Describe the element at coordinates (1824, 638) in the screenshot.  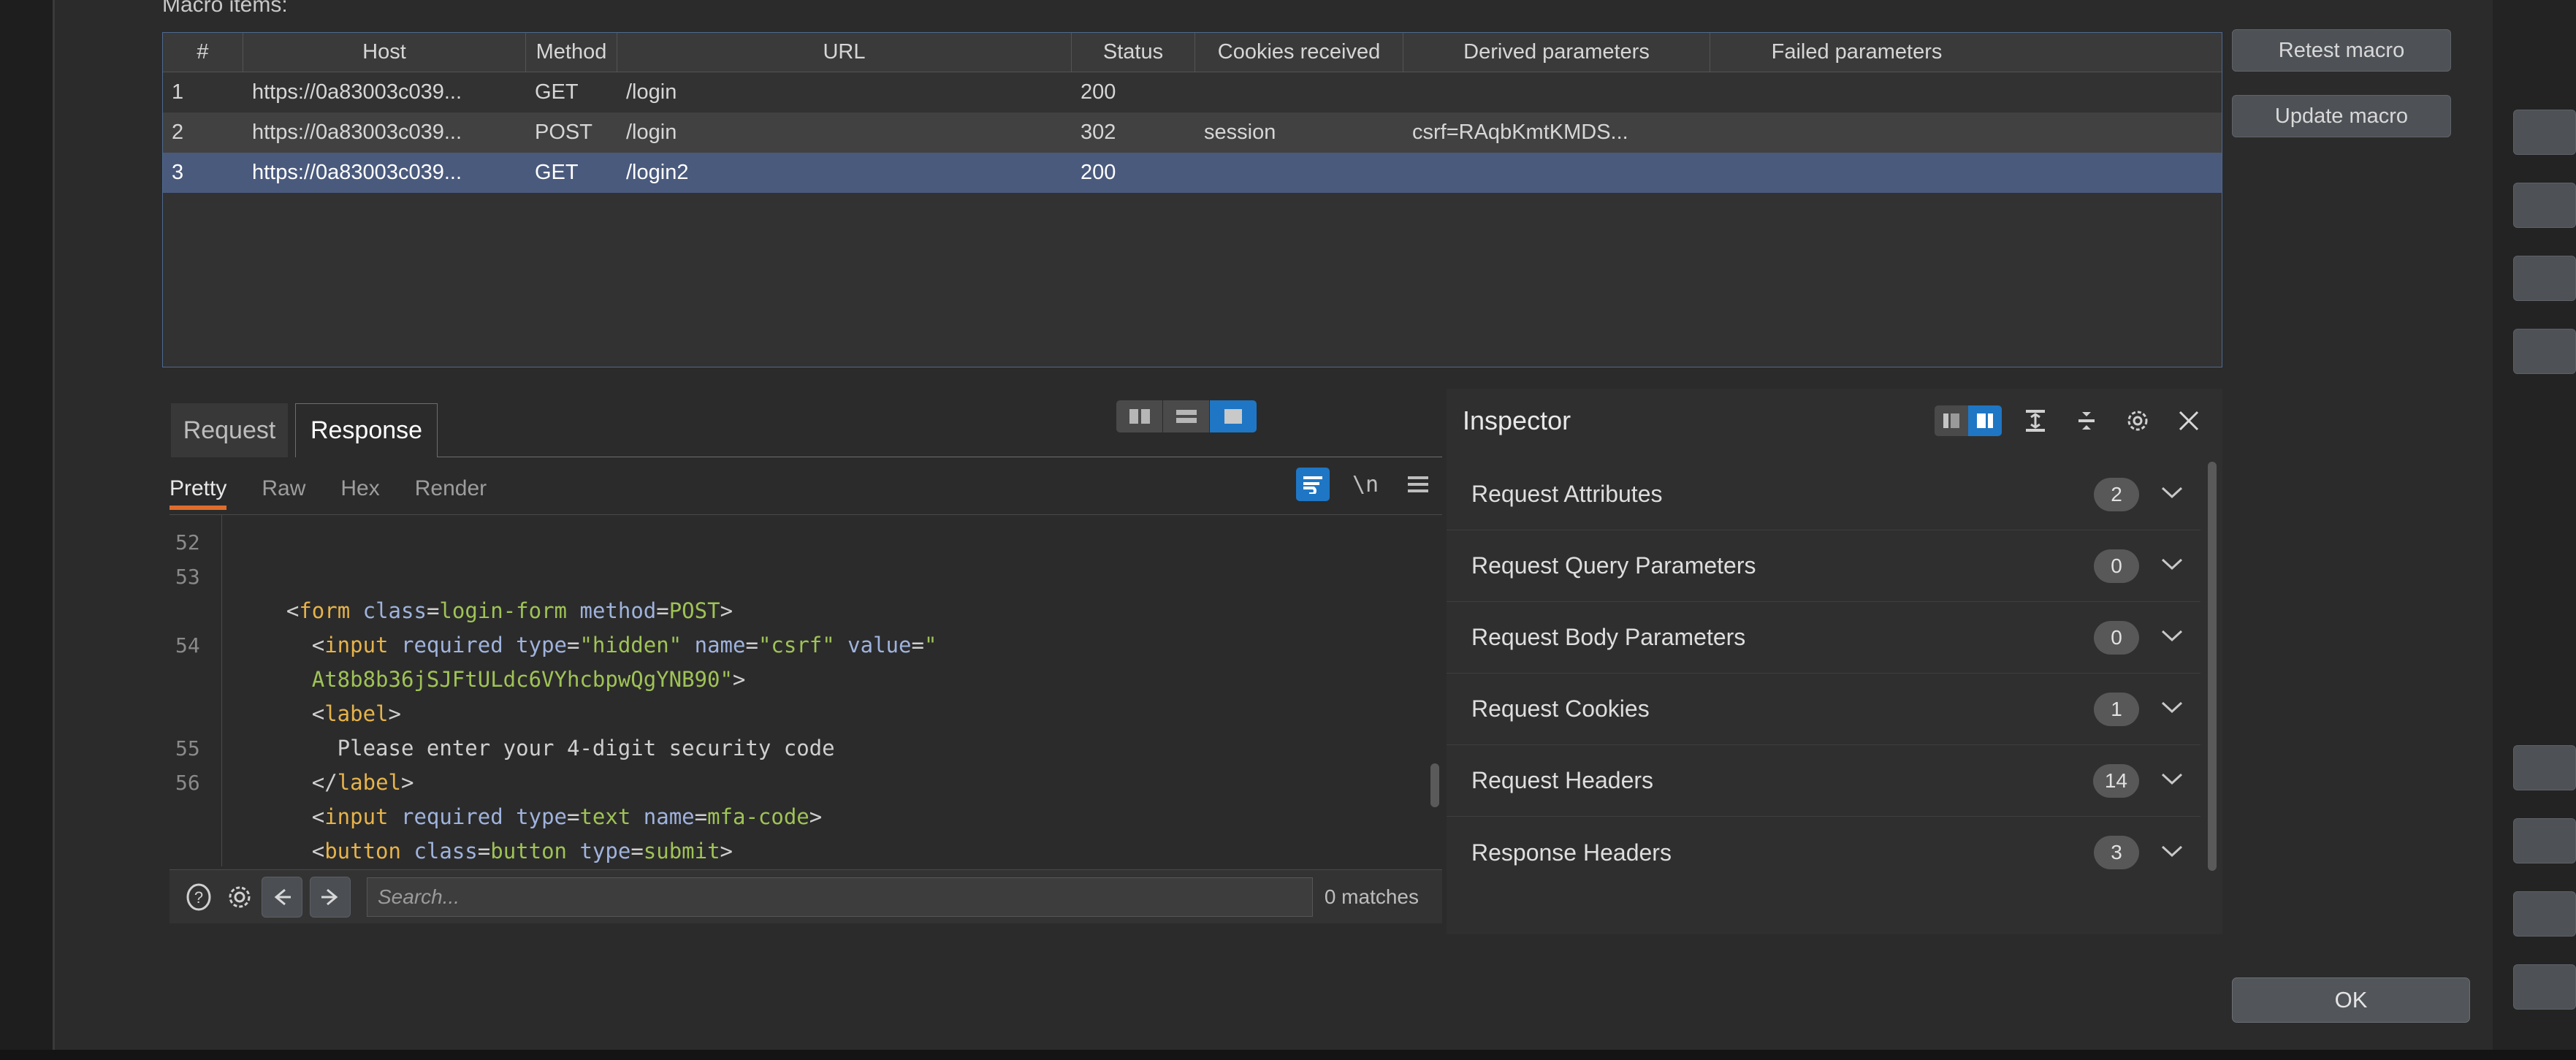
I see `inspector-section-request-body-parameters: Request Body Parameters 0` at that location.